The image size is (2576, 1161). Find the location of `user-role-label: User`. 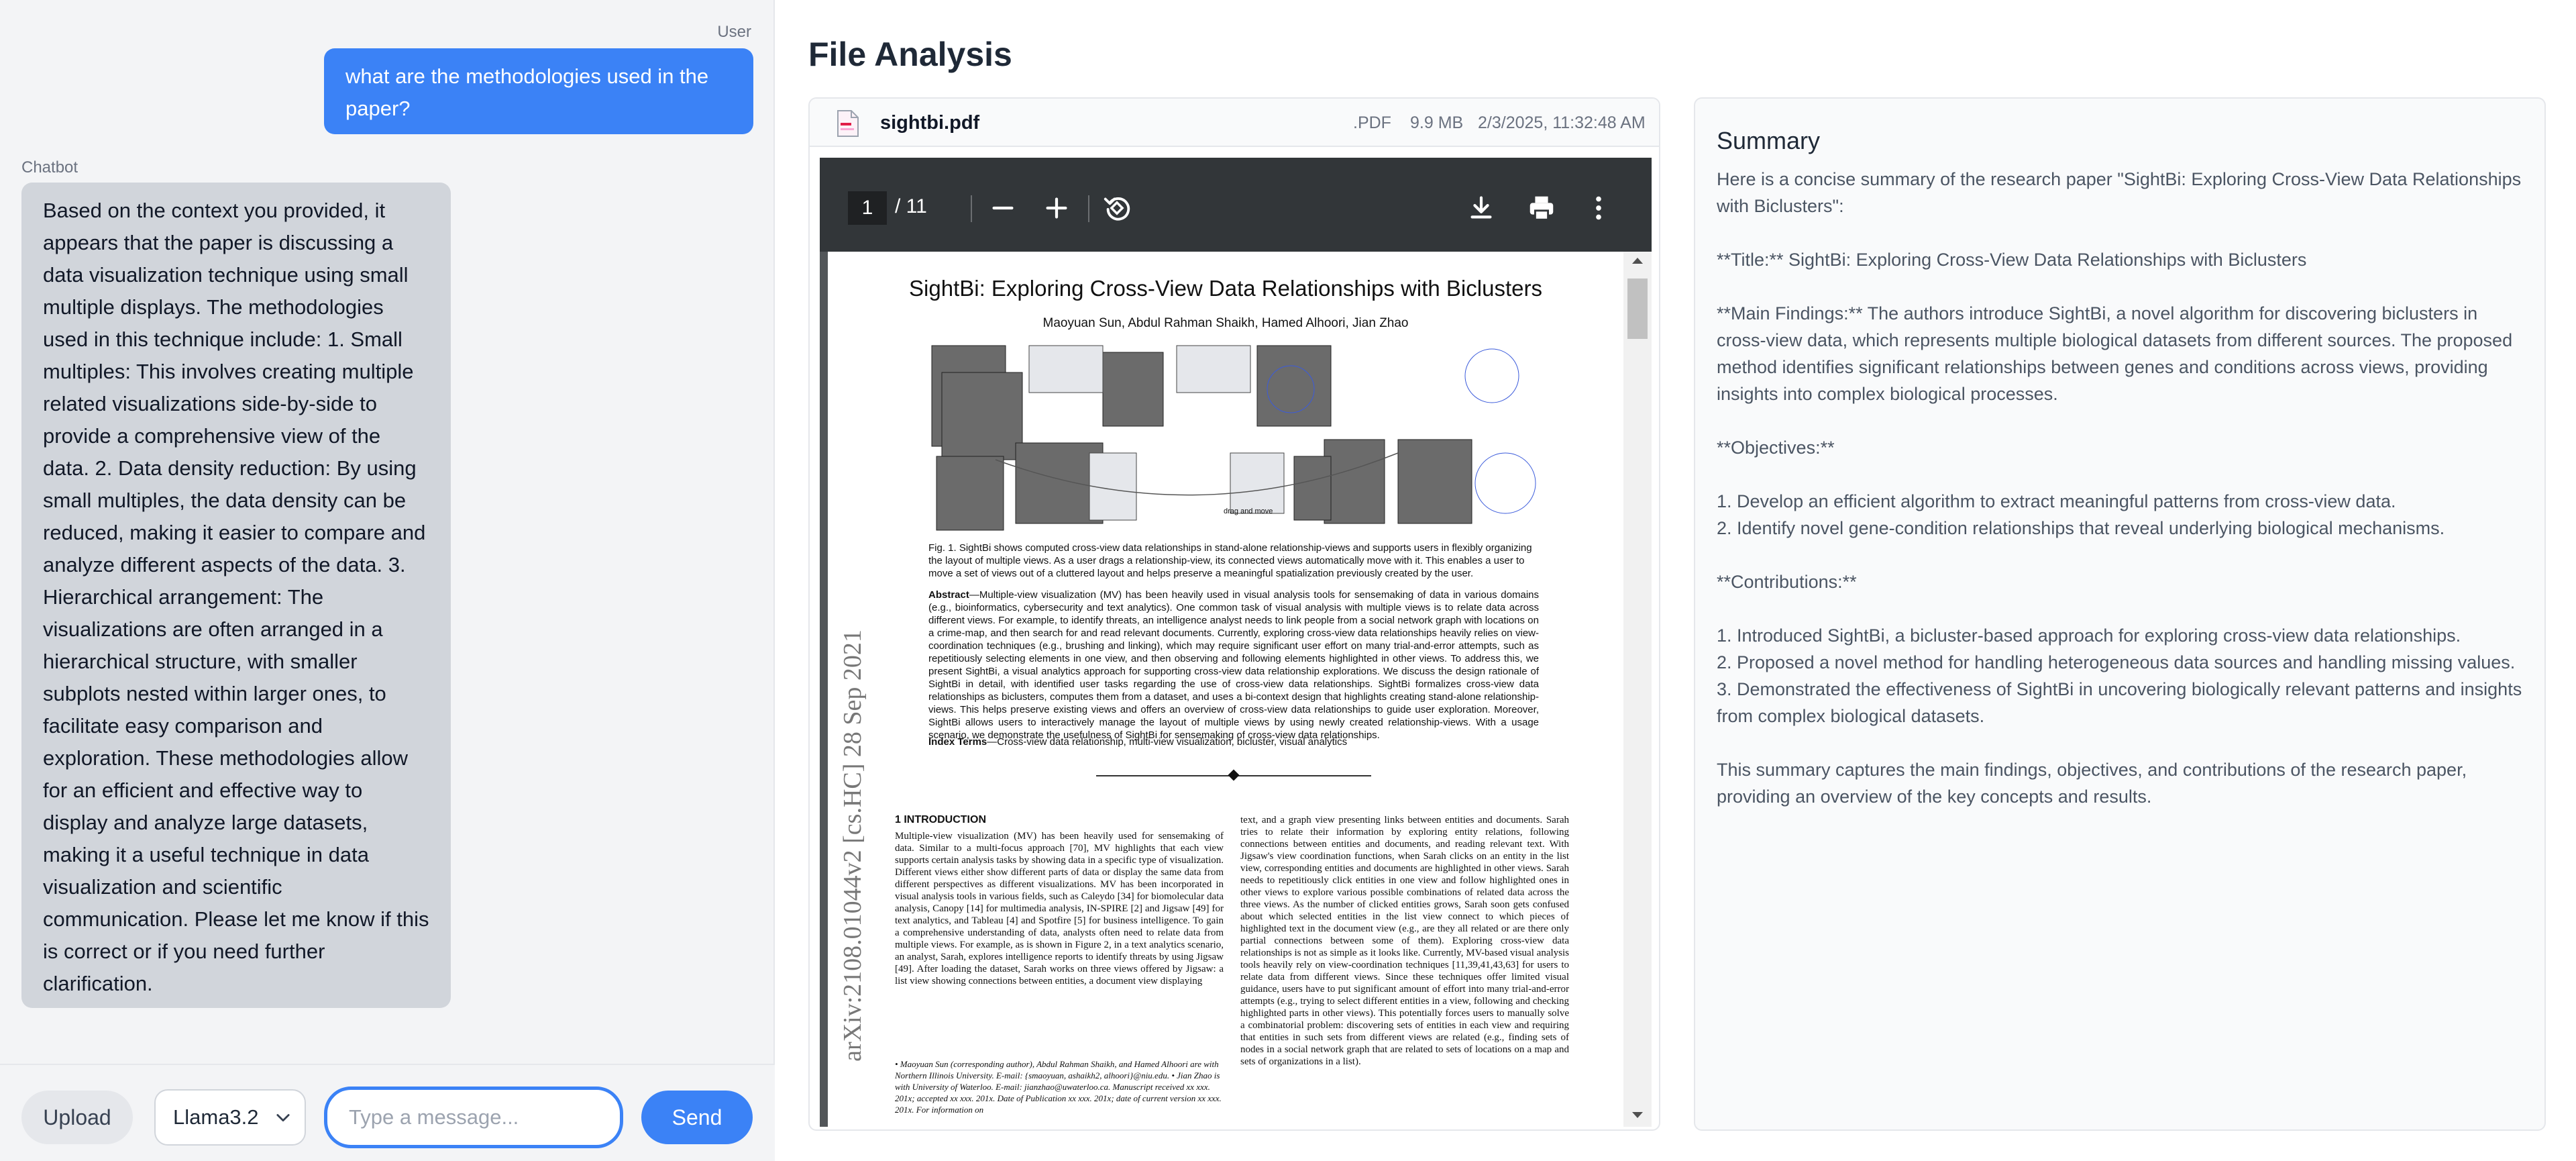

user-role-label: User is located at coordinates (734, 32).